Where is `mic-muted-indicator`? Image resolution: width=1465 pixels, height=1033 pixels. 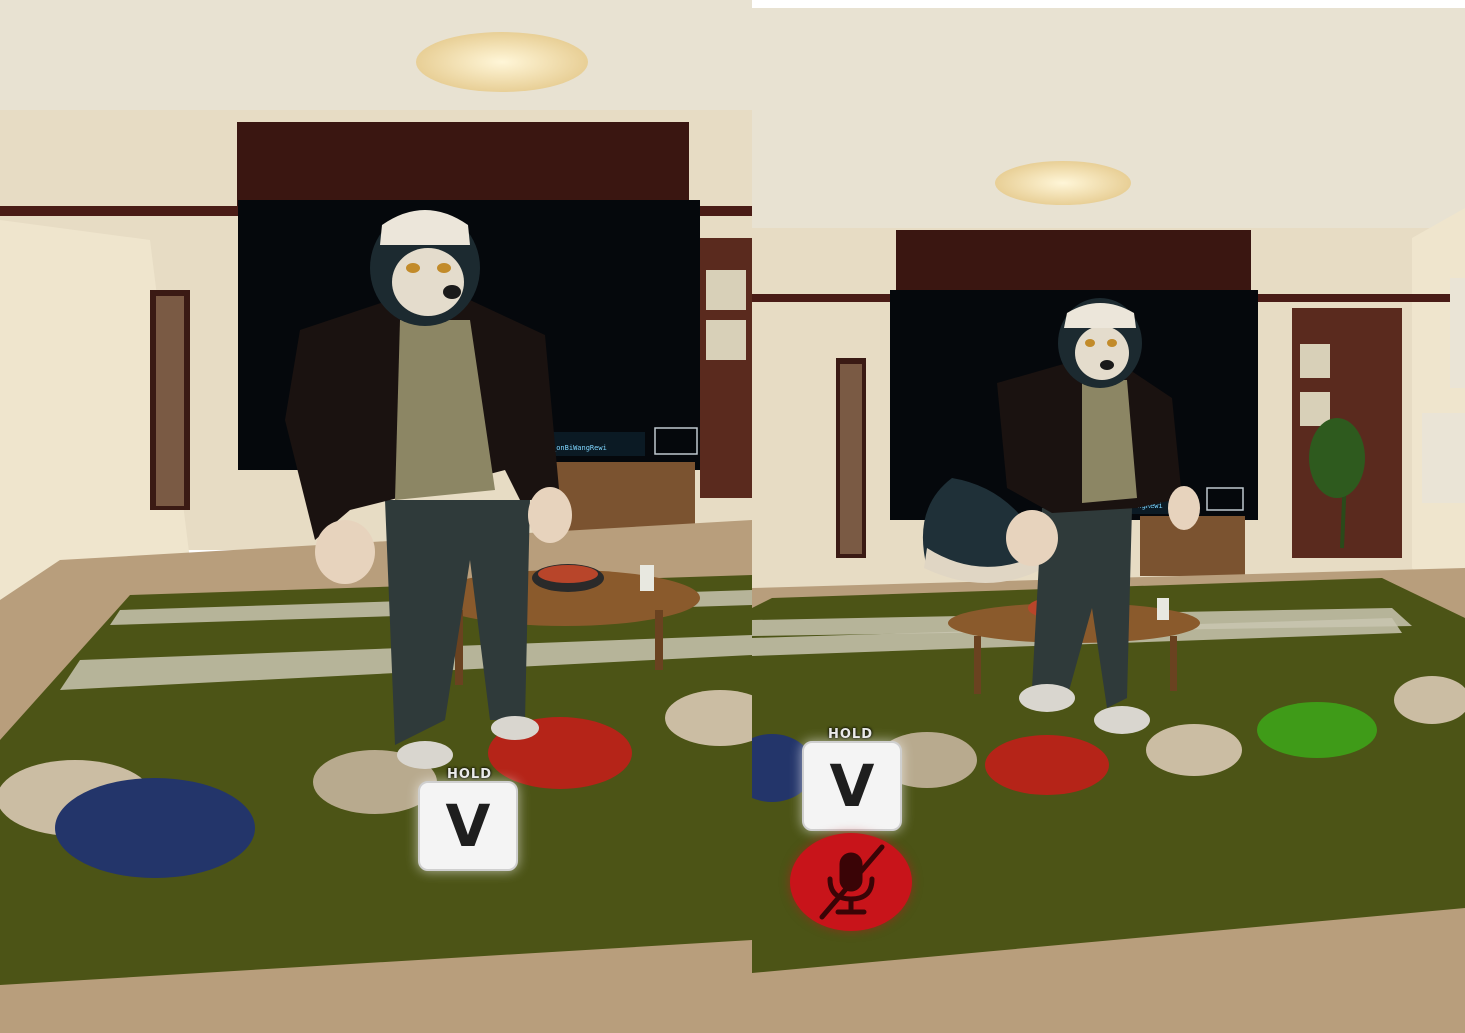 mic-muted-indicator is located at coordinates (851, 882).